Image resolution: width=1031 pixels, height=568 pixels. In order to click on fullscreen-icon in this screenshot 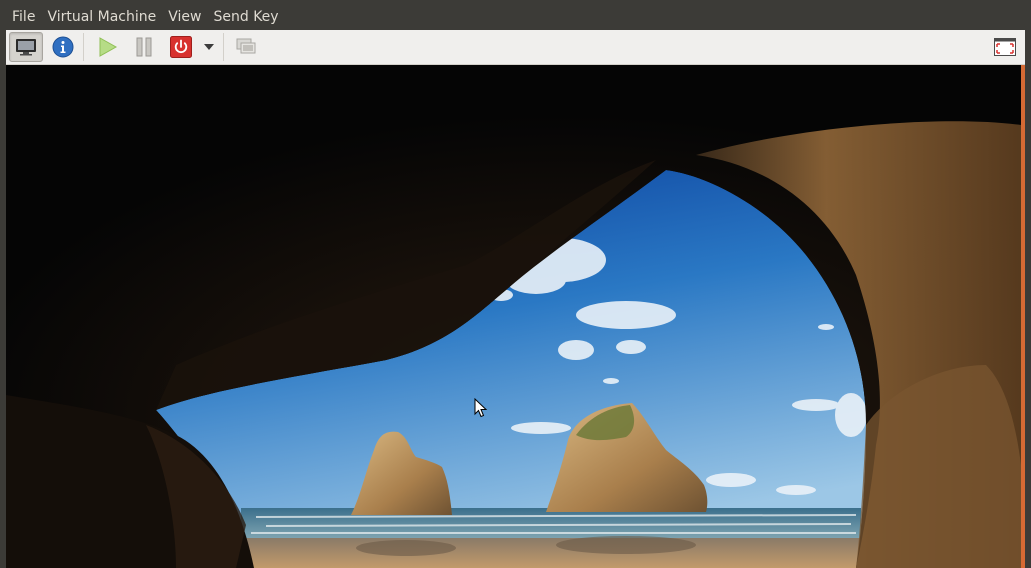, I will do `click(1005, 47)`.